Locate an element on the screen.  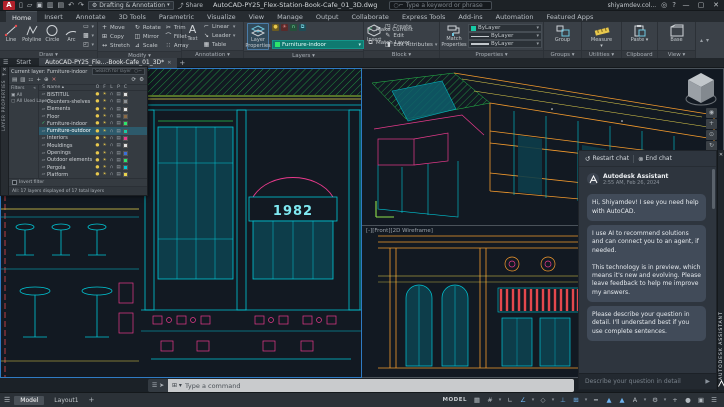
panel-label-view: View ▾ is located at coordinates (676, 54).